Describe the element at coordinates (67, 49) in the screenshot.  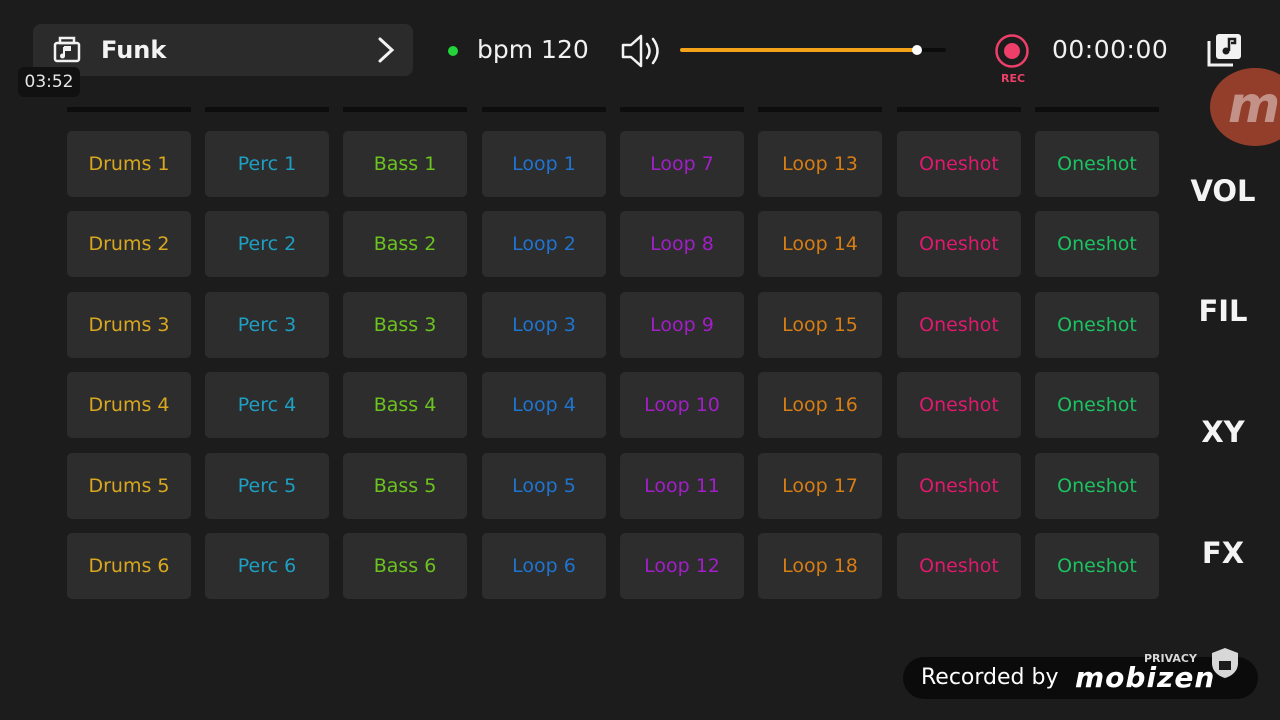
I see `playlist-icon` at that location.